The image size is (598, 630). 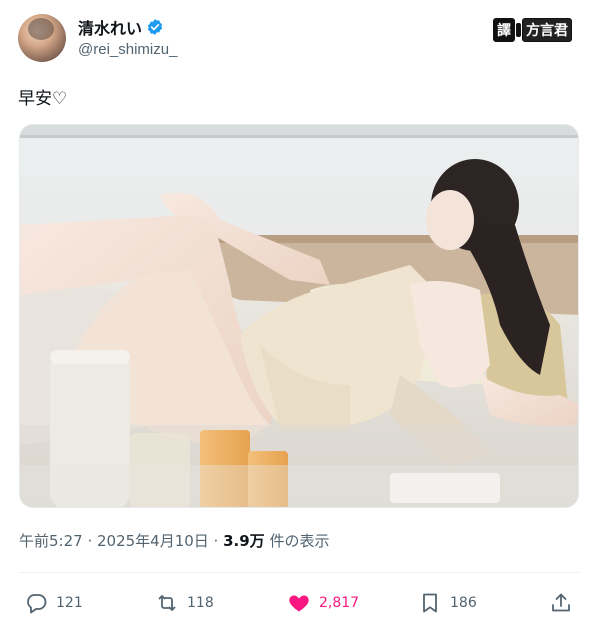 I want to click on like-button: 2,817, so click(x=323, y=603).